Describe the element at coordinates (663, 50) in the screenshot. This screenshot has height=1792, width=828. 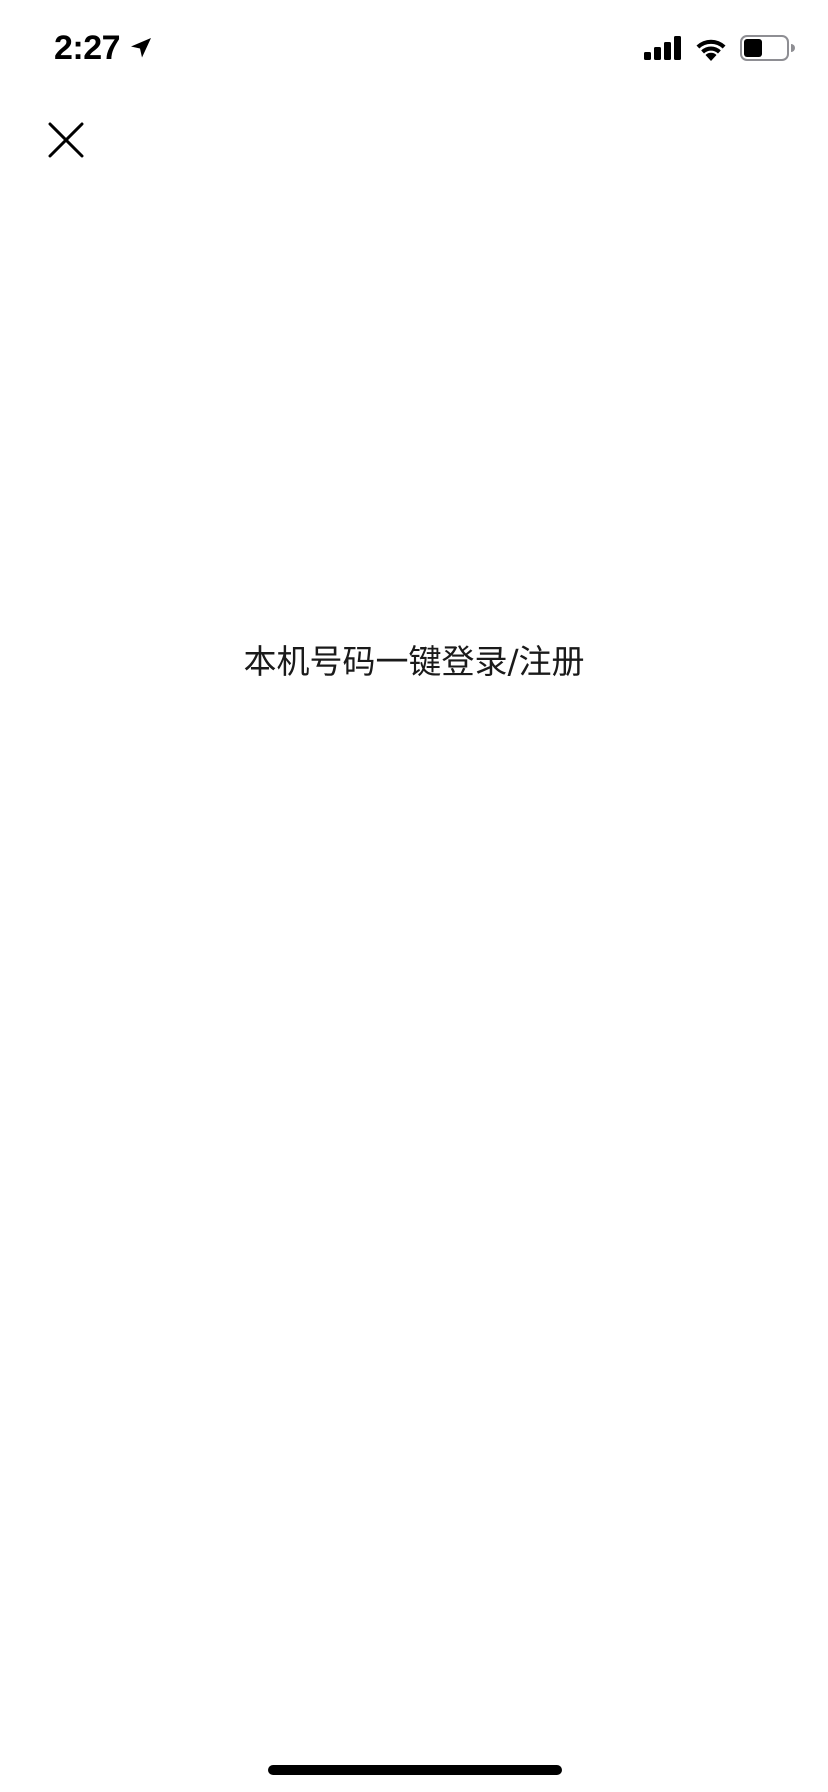
I see `cellular-signal-icon` at that location.